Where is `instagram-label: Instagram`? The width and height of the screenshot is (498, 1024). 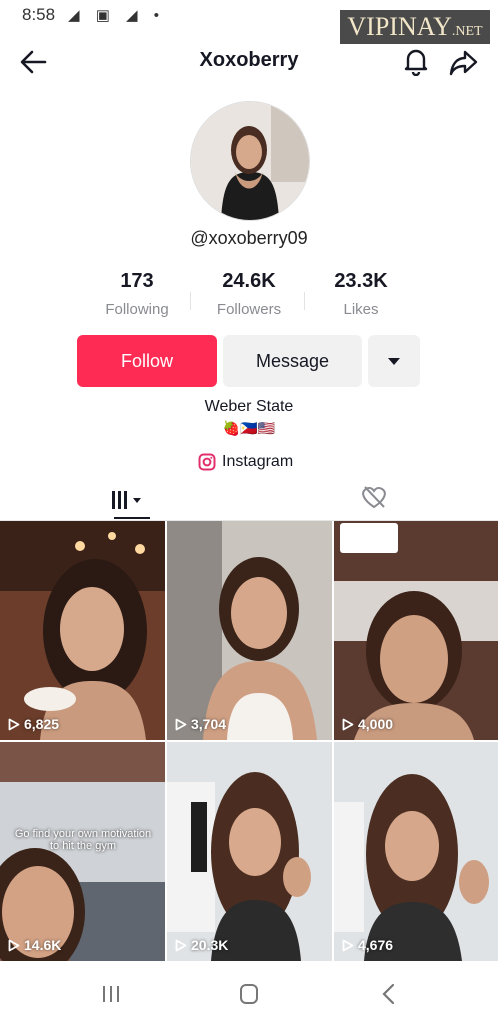
instagram-label: Instagram is located at coordinates (258, 461).